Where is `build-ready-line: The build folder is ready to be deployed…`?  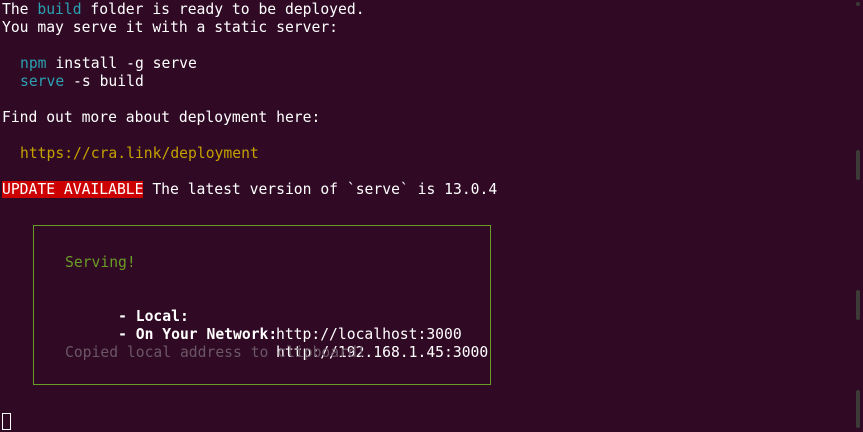
build-ready-line: The build folder is ready to be deployed… is located at coordinates (183, 10).